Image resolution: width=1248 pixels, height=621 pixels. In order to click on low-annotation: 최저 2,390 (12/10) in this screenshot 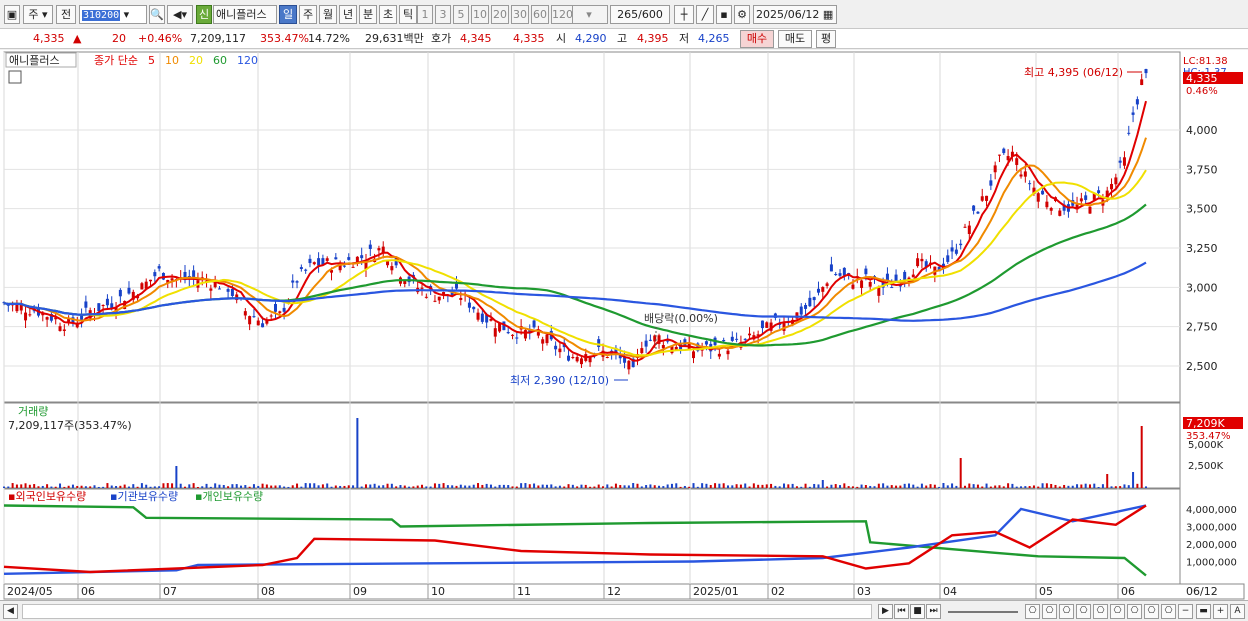, I will do `click(559, 380)`.